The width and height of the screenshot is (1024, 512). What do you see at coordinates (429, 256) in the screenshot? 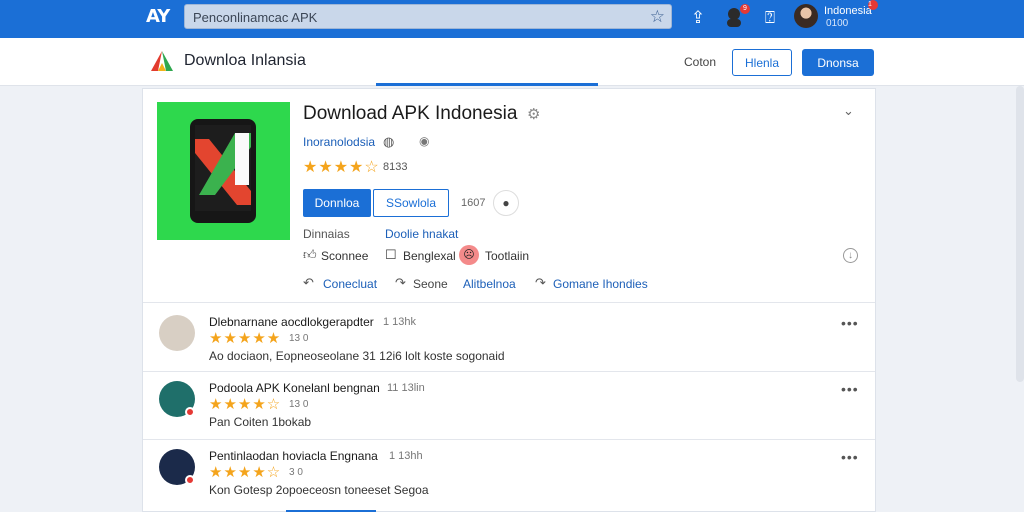
I see `row-item-2: Benglexal` at bounding box center [429, 256].